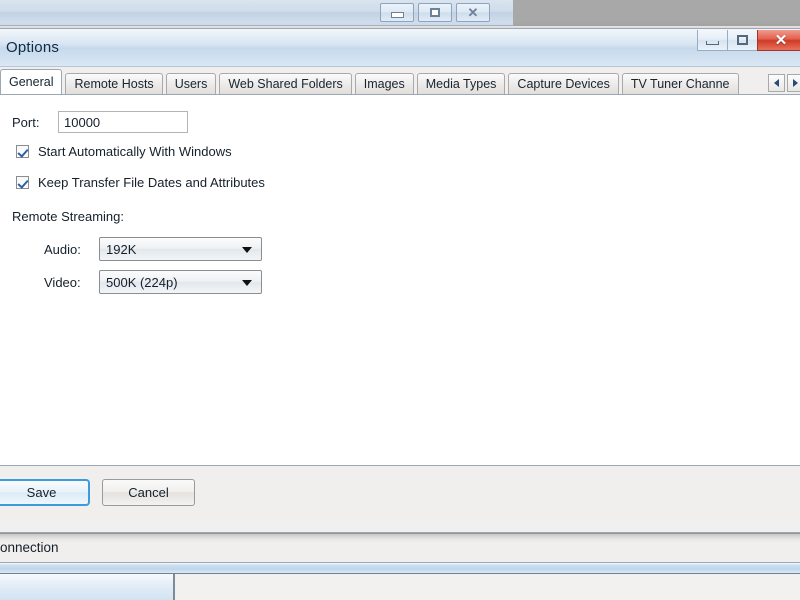  I want to click on video-row: Video: 500K (224p), so click(153, 282).